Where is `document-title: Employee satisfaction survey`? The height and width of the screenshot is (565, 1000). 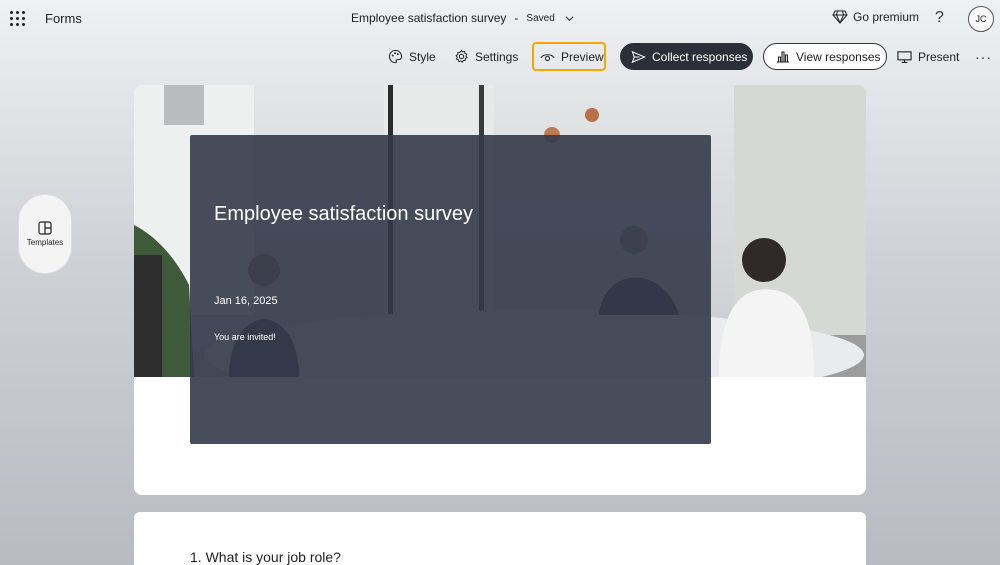
document-title: Employee satisfaction survey is located at coordinates (428, 18).